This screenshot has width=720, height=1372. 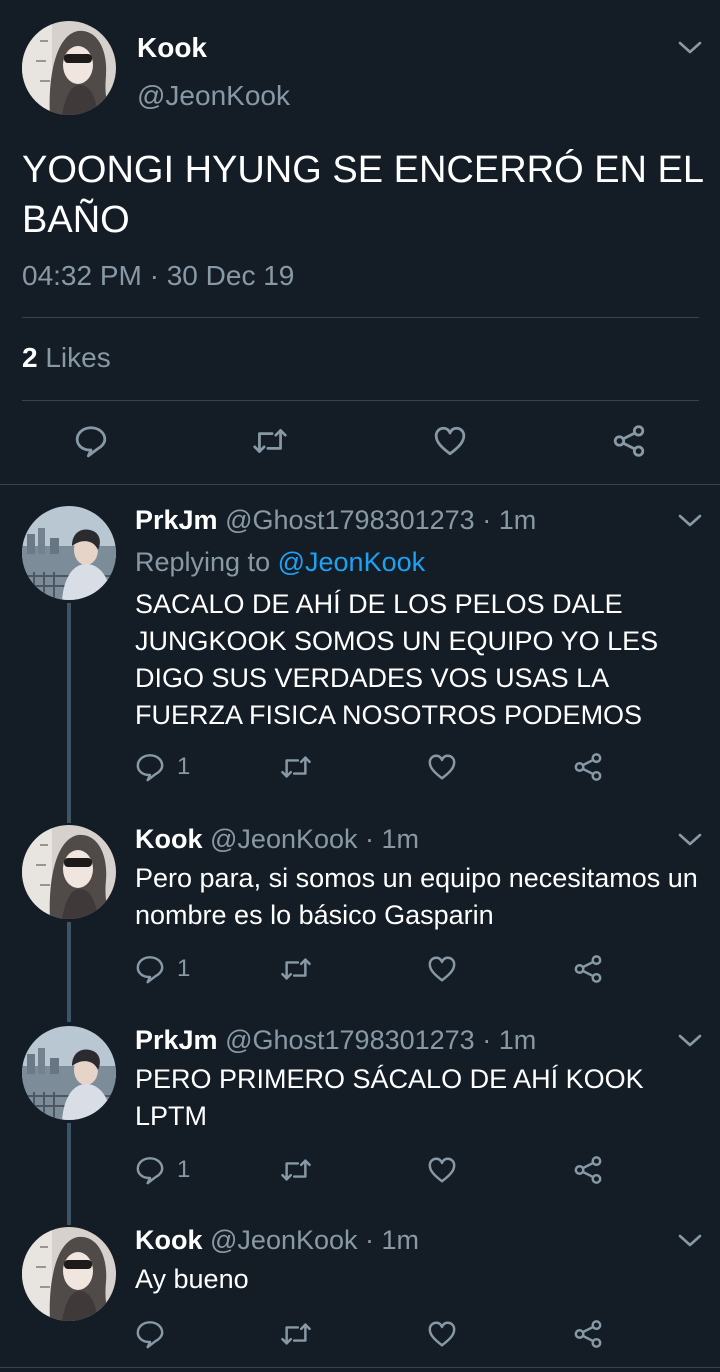 What do you see at coordinates (352, 562) in the screenshot?
I see `replying-handle-link: @JeonKook` at bounding box center [352, 562].